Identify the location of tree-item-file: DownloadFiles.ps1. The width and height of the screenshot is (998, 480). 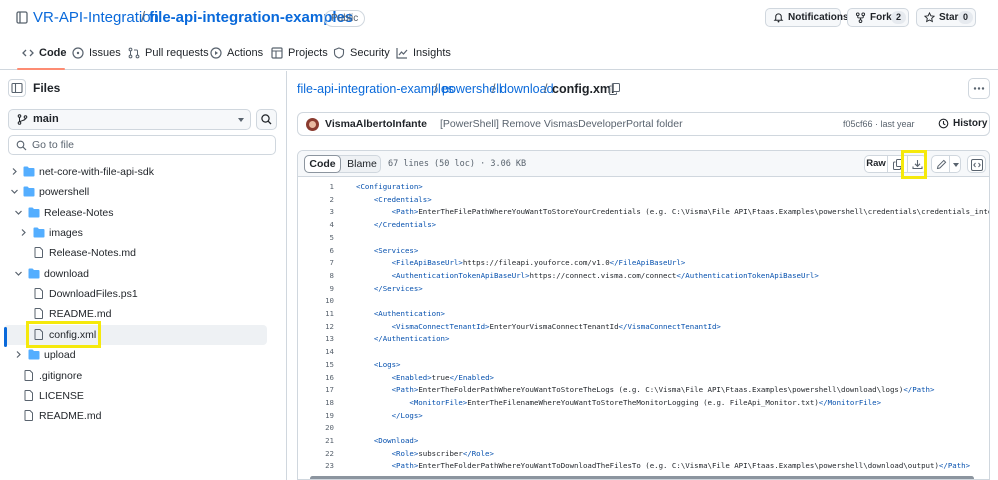
(135, 294).